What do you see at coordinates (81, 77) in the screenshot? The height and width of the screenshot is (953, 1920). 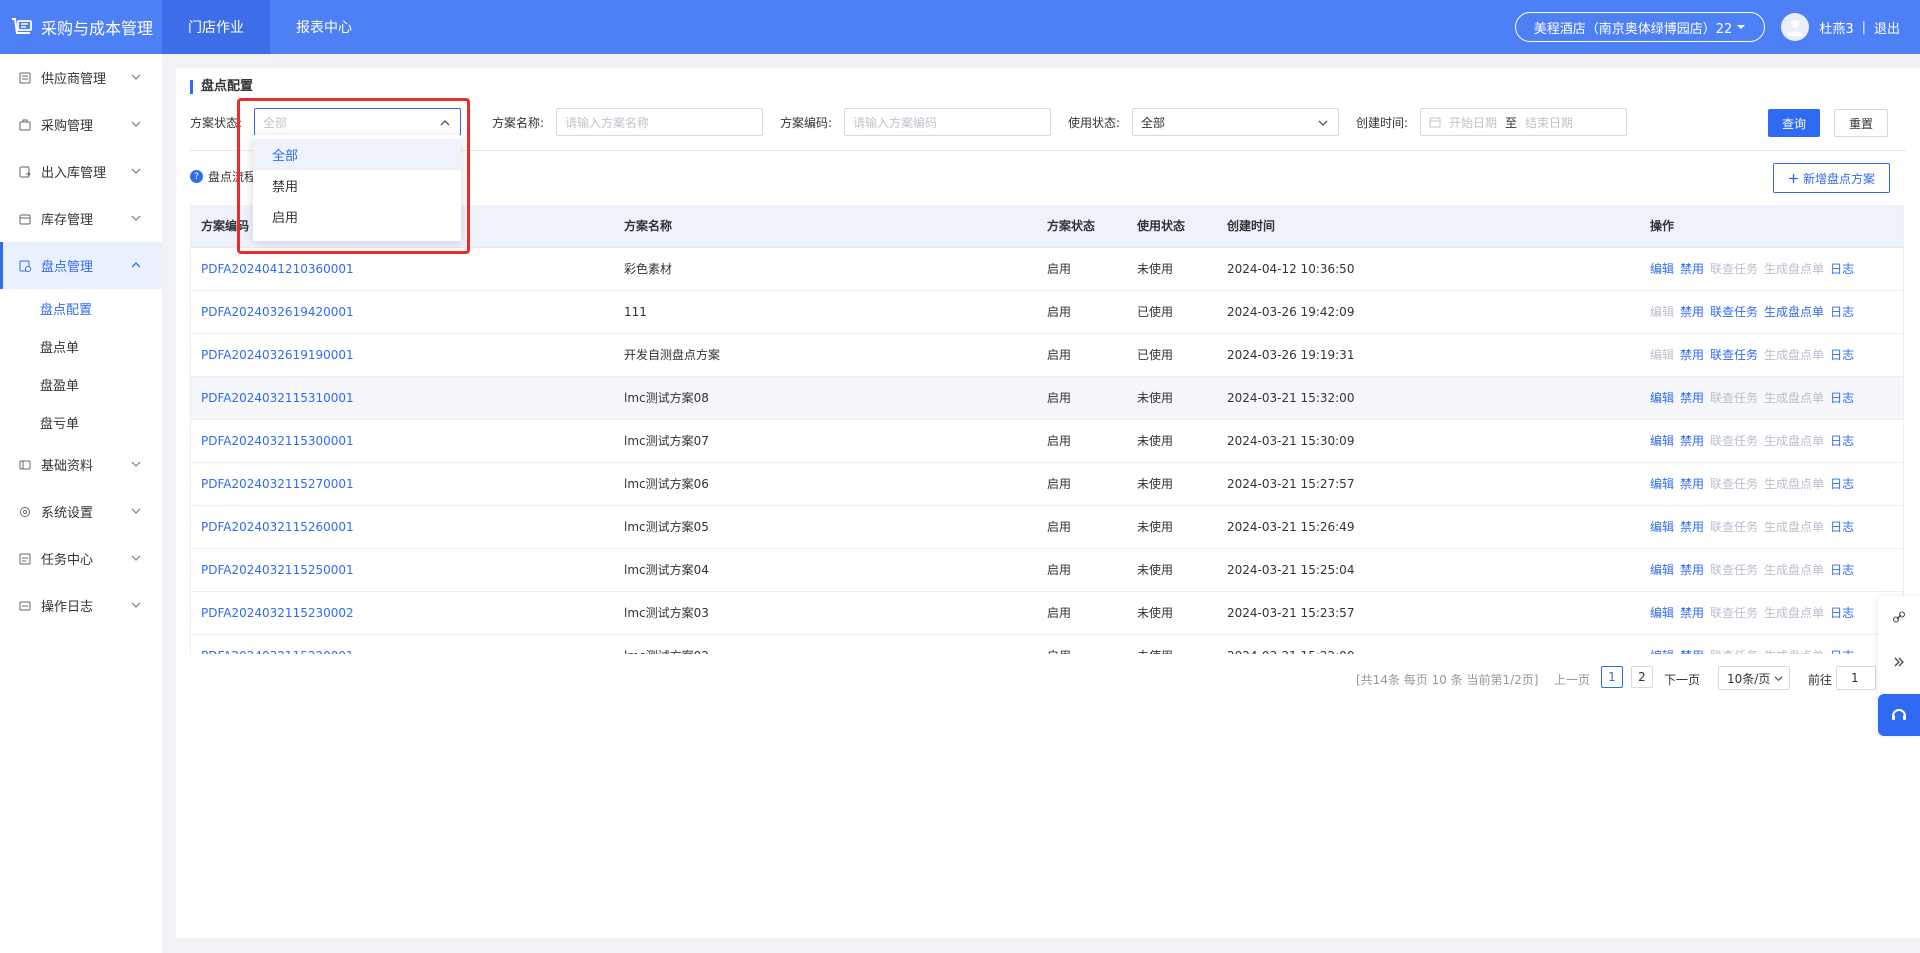 I see `sidebar-item-supplier: 供应商管理` at bounding box center [81, 77].